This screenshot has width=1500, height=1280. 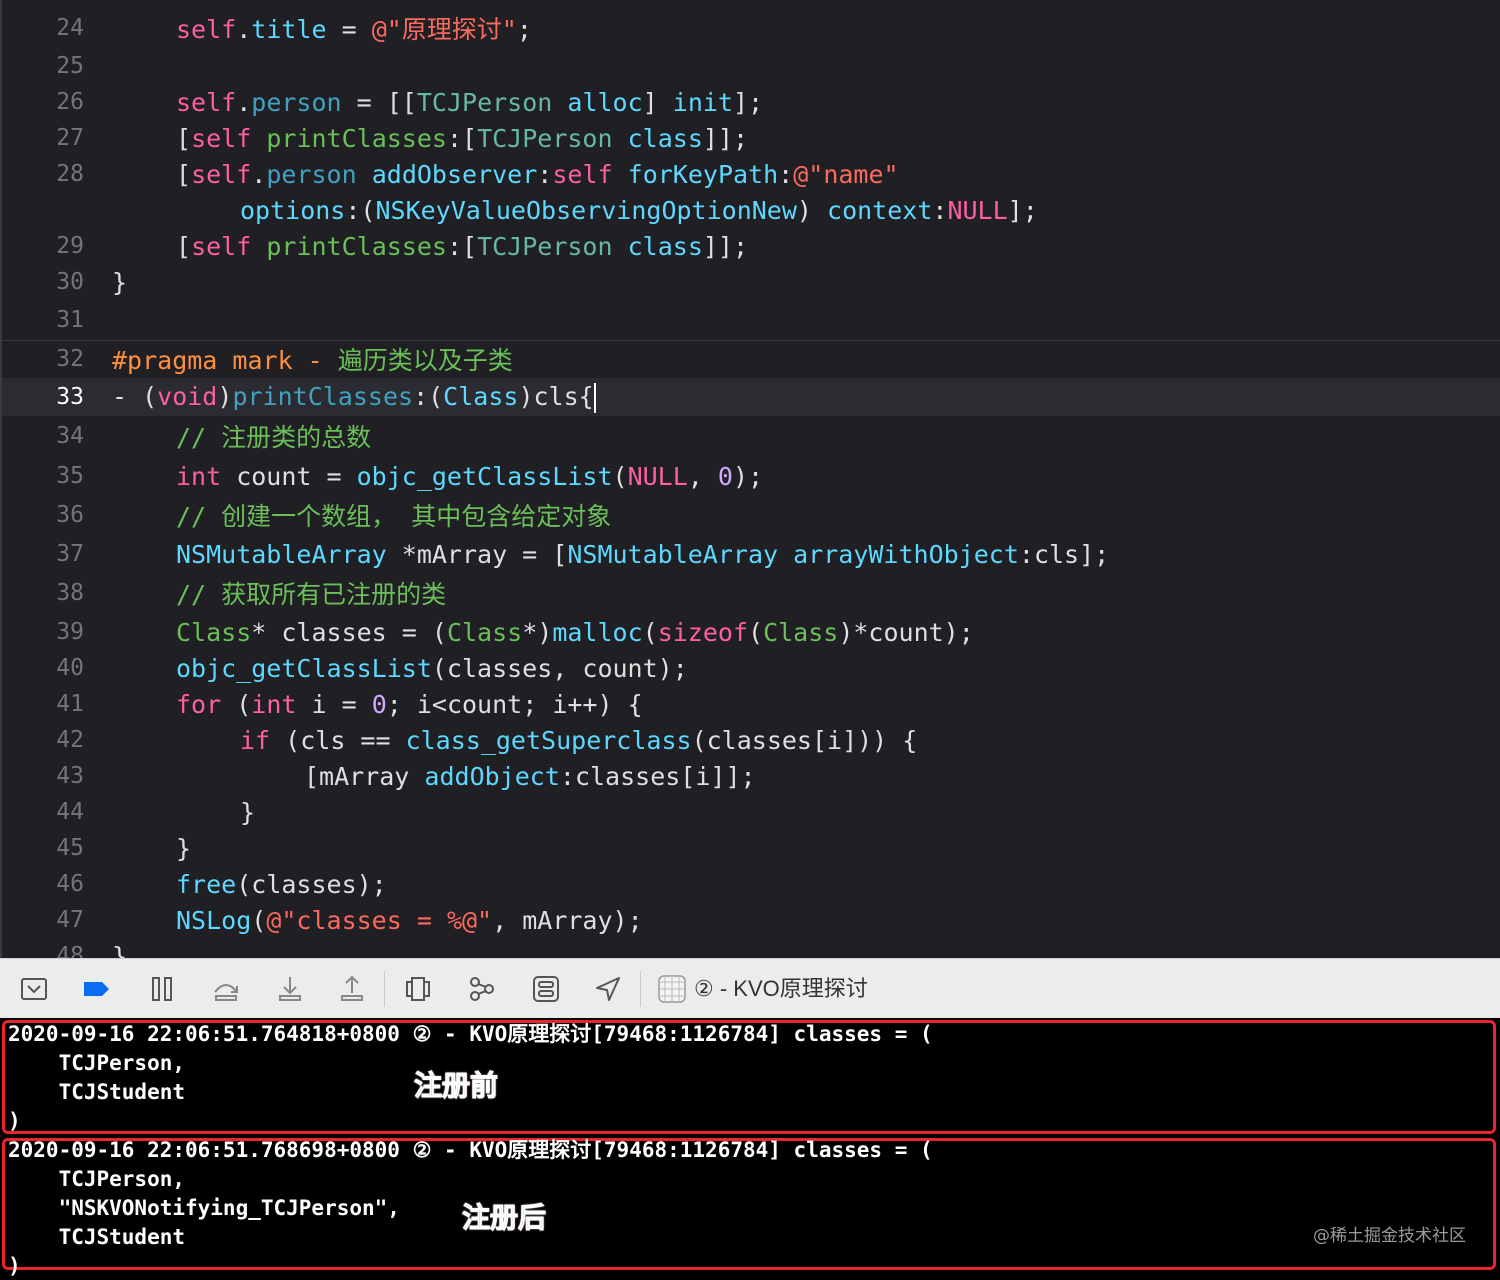 What do you see at coordinates (751, 282) in the screenshot?
I see `code-line: 30 }` at bounding box center [751, 282].